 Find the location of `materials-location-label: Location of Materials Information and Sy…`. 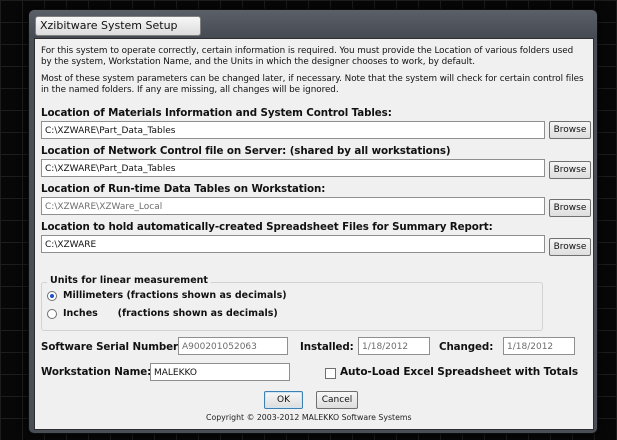

materials-location-label: Location of Materials Information and Sy… is located at coordinates (216, 113).